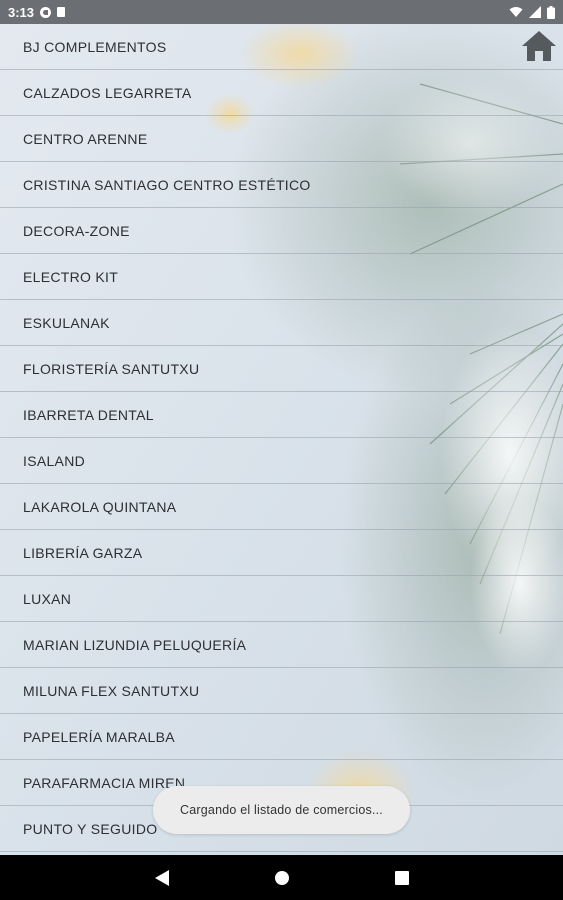 This screenshot has height=900, width=563. I want to click on home-nav-button, so click(281, 877).